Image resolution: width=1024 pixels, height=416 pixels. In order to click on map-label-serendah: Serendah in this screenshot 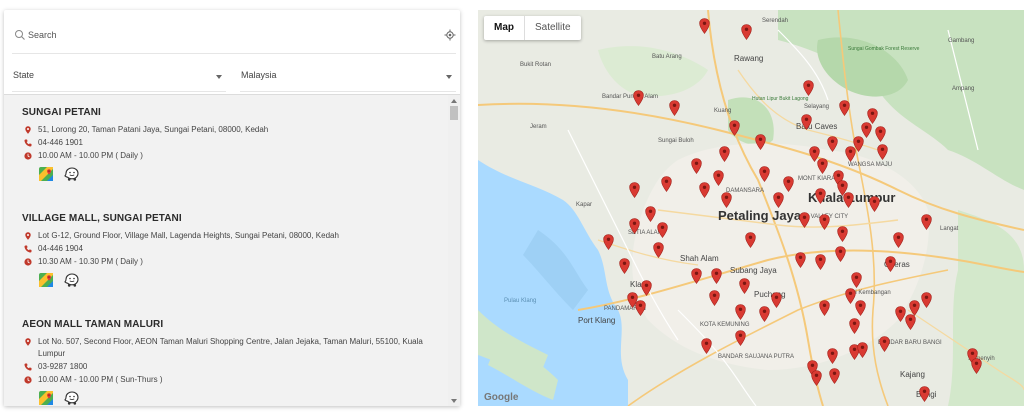, I will do `click(775, 21)`.